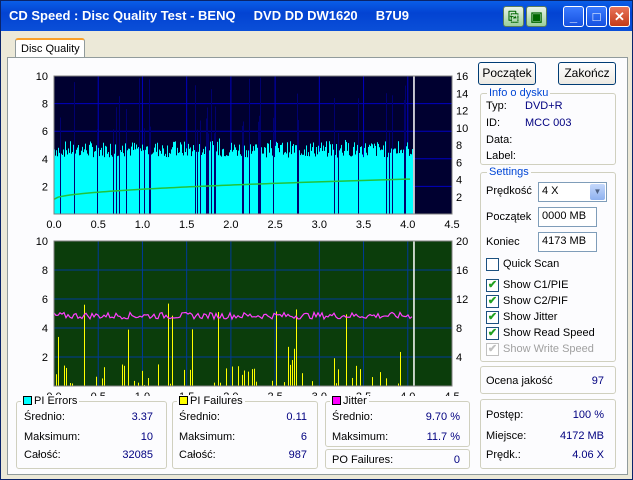 The width and height of the screenshot is (633, 480). I want to click on settings-title: Settings, so click(509, 172).